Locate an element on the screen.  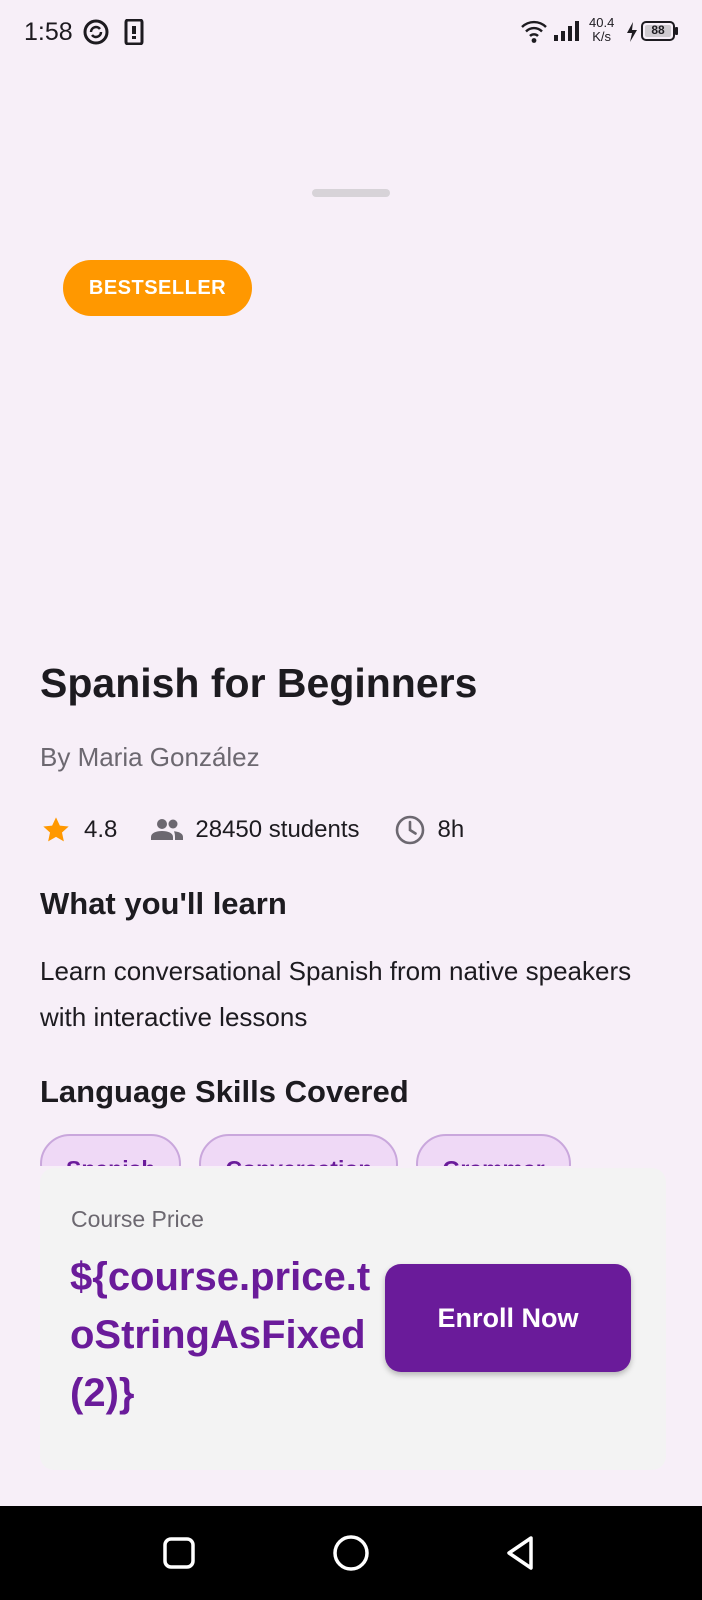
skill-chip-label: Grammar is located at coordinates (493, 1161).